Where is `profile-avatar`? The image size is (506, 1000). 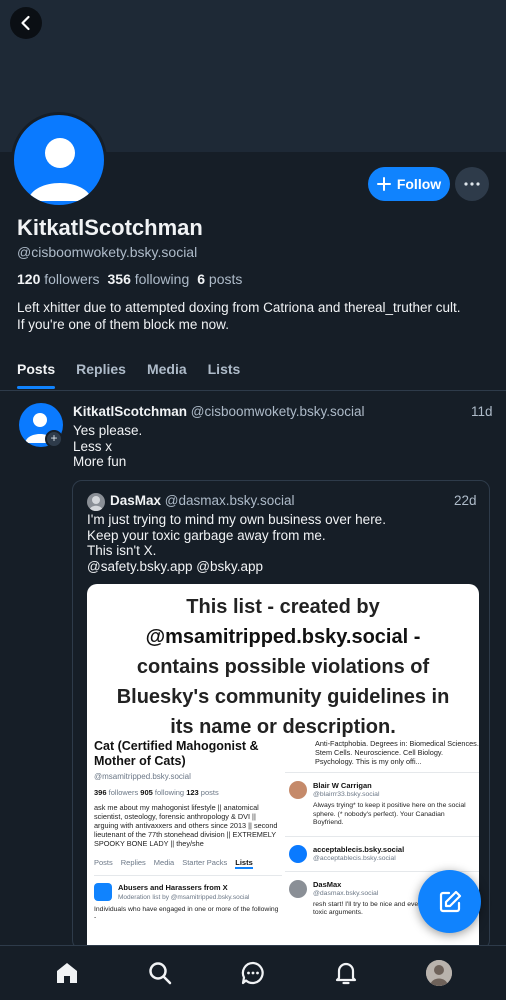
profile-avatar is located at coordinates (59, 160).